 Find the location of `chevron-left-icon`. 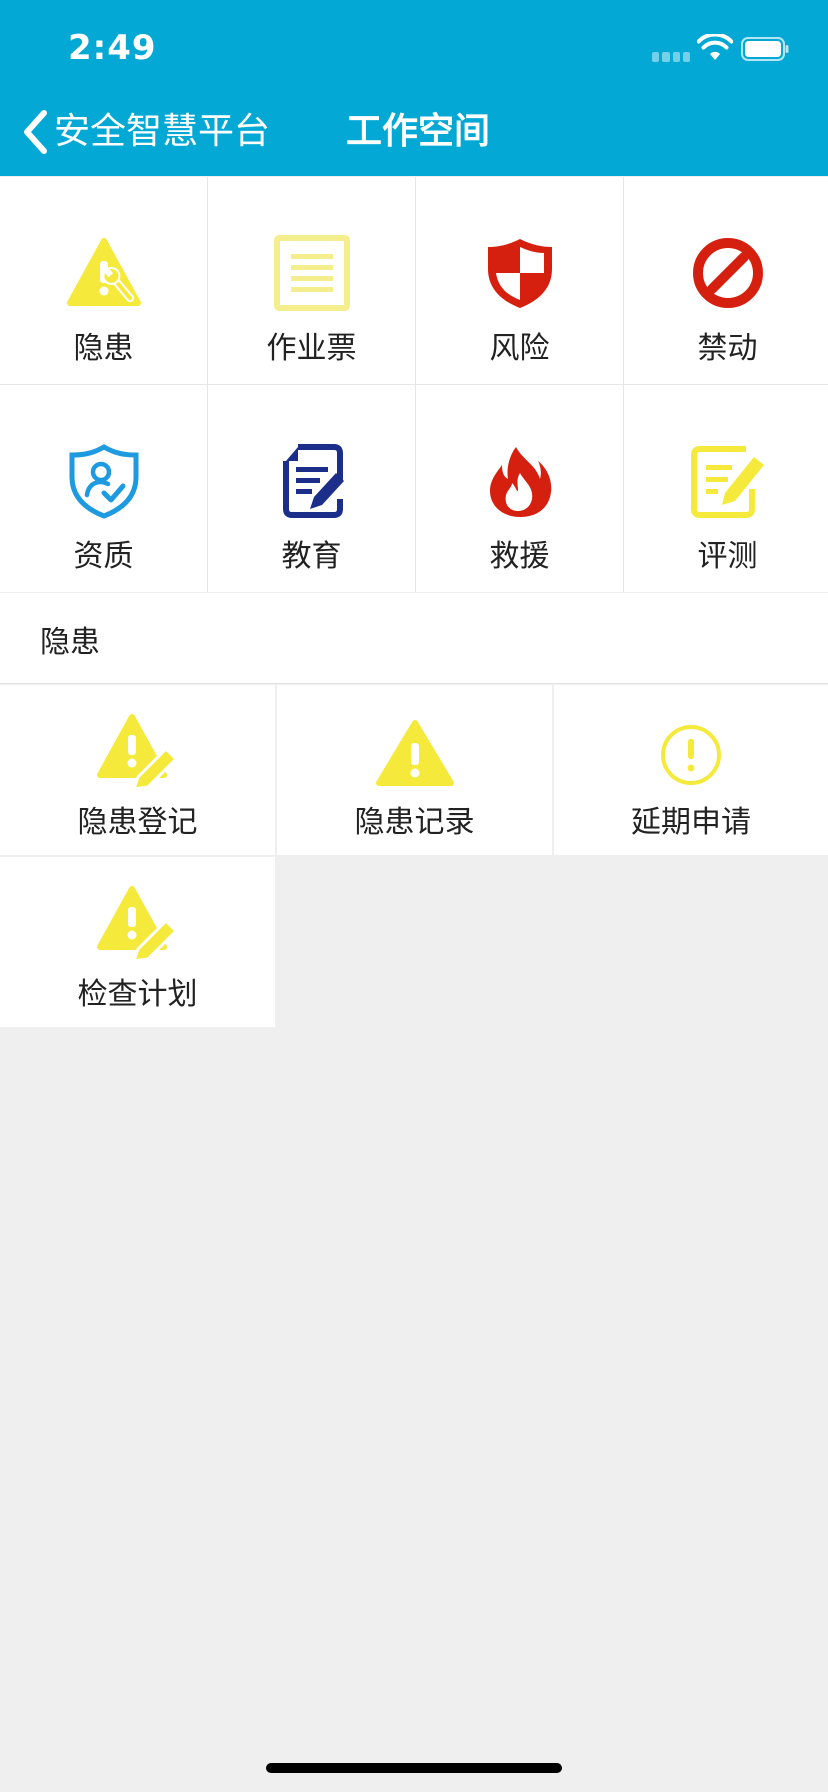

chevron-left-icon is located at coordinates (35, 132).